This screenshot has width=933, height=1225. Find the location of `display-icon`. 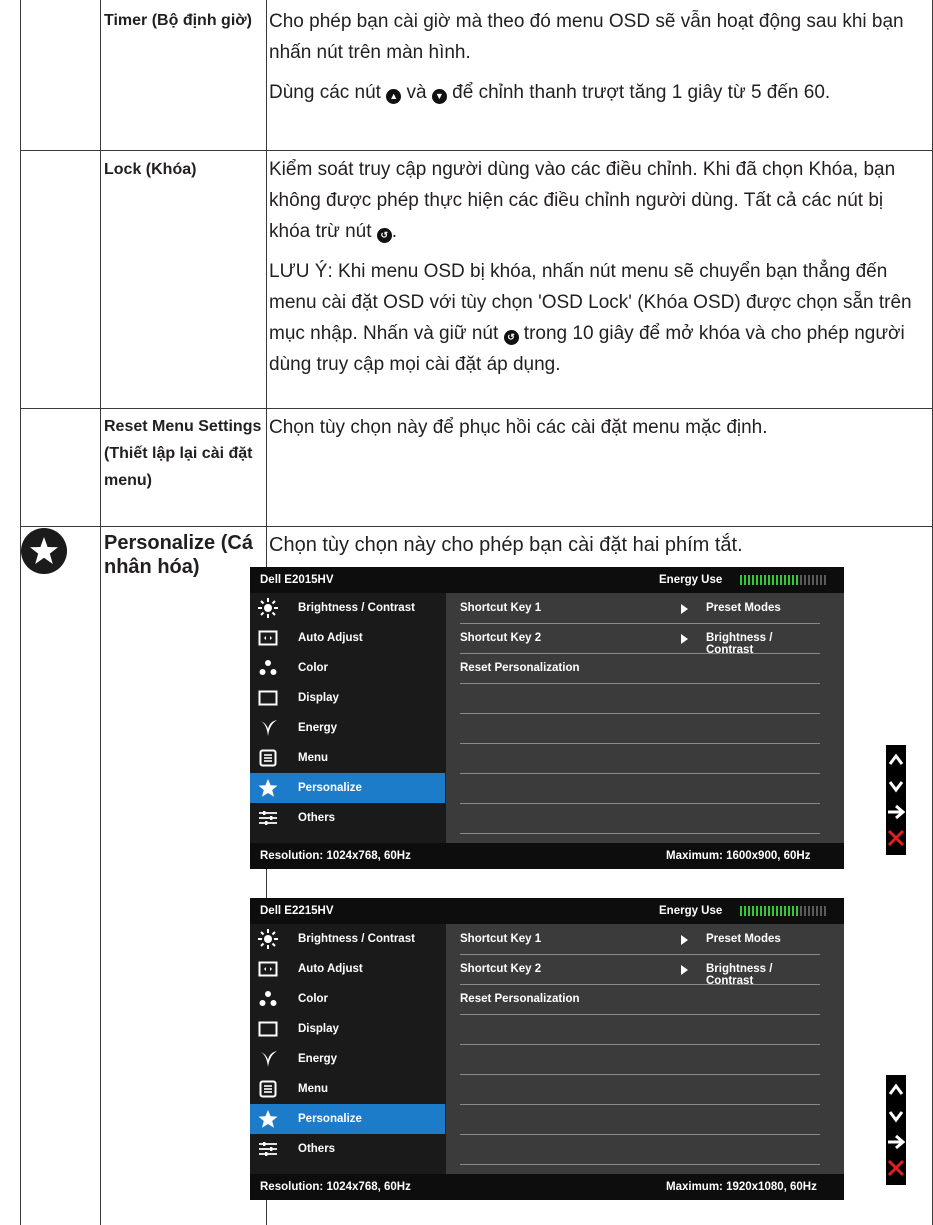

display-icon is located at coordinates (268, 1029).